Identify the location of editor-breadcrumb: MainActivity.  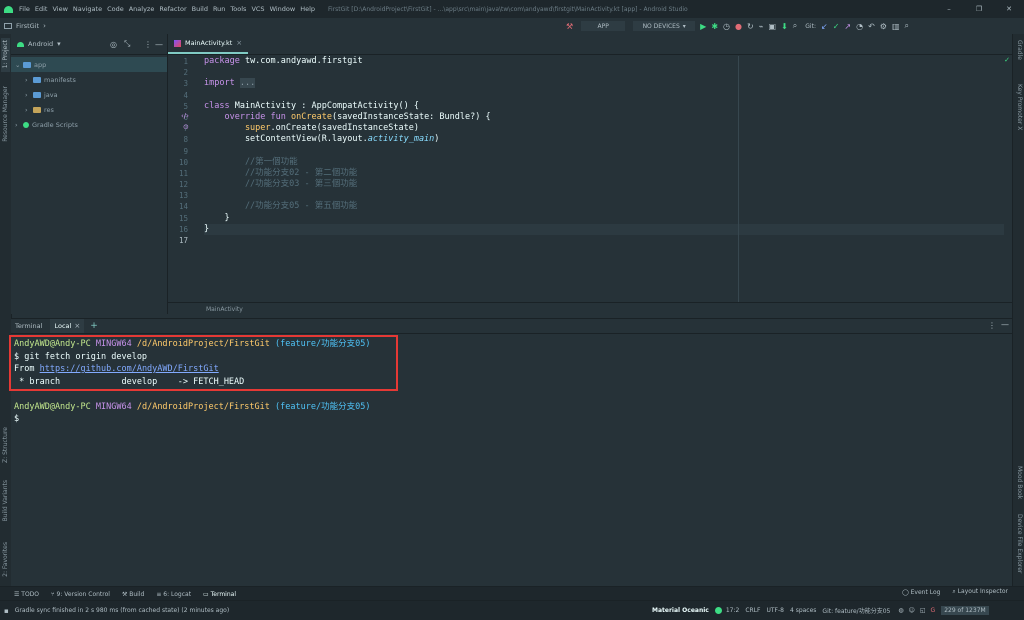
(224, 309).